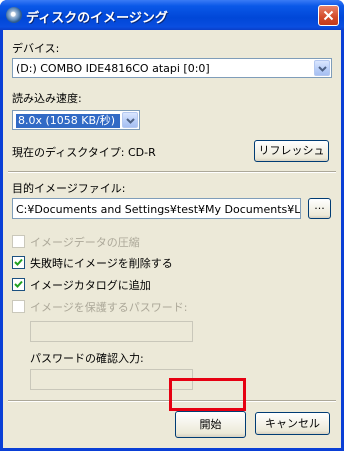 This screenshot has width=344, height=451. What do you see at coordinates (18, 241) in the screenshot?
I see `compress-checkbox` at bounding box center [18, 241].